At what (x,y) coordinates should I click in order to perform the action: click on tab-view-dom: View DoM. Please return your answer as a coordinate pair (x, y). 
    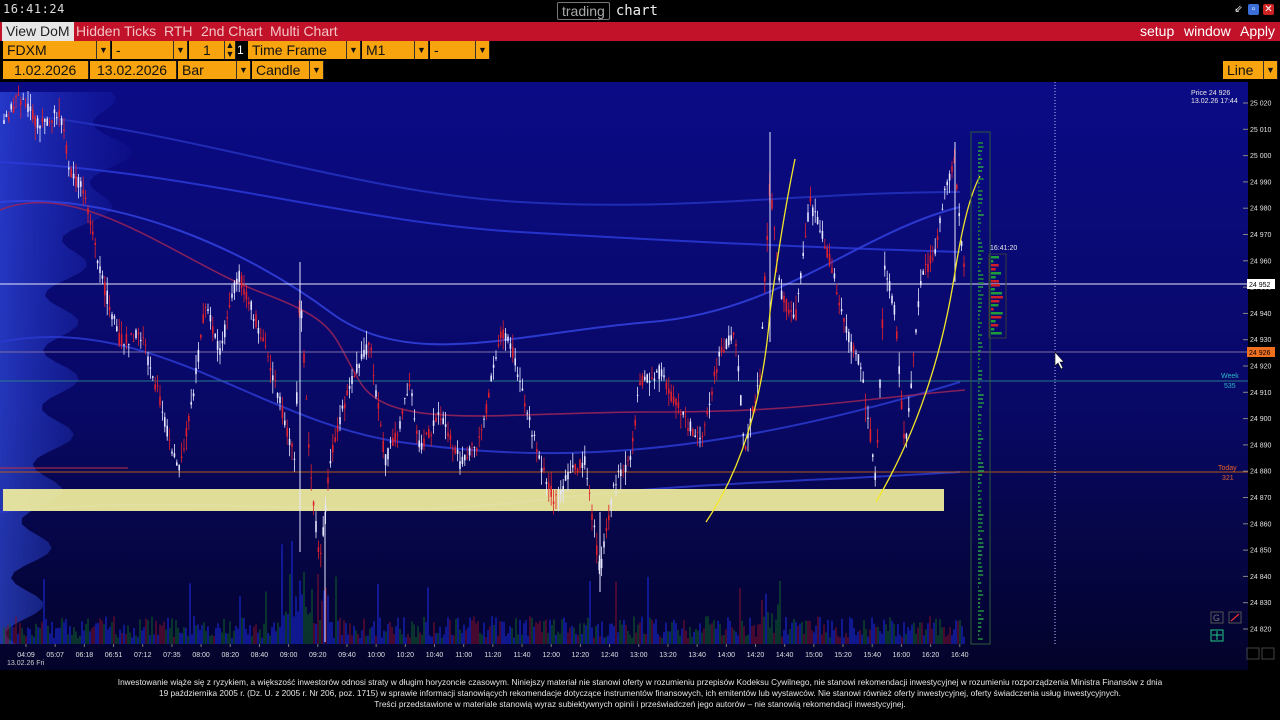
    Looking at the image, I should click on (38, 31).